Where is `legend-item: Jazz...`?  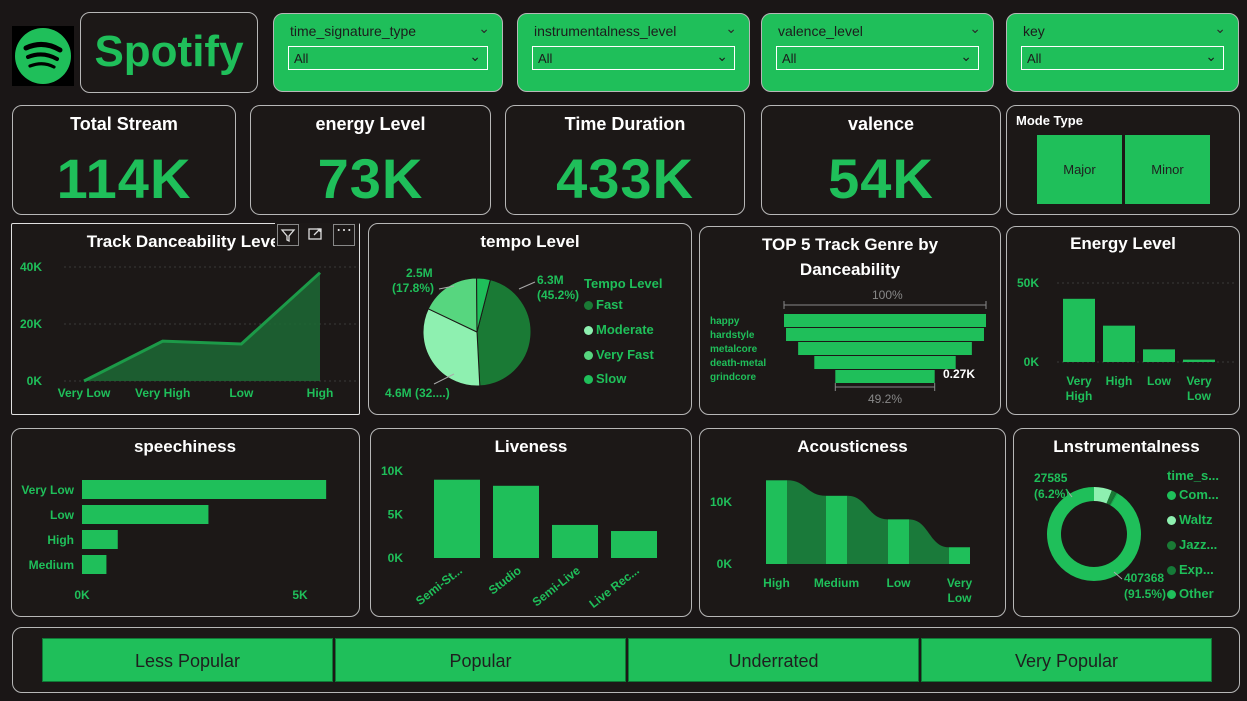 legend-item: Jazz... is located at coordinates (1192, 544).